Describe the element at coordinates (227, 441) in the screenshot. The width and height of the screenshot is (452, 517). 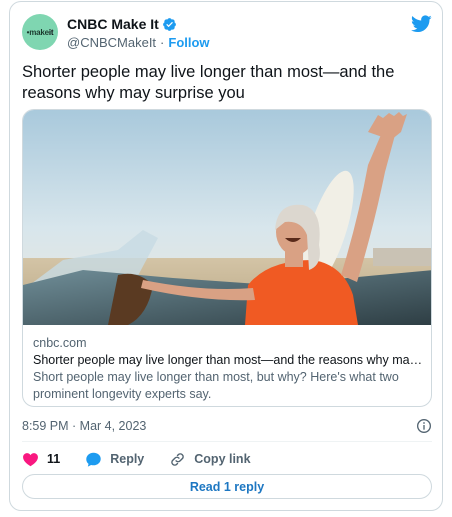
I see `divider` at that location.